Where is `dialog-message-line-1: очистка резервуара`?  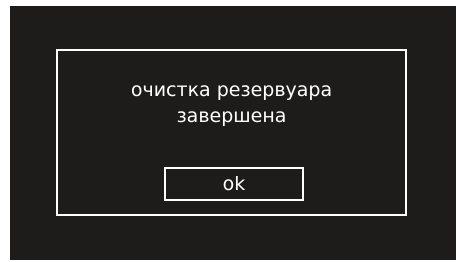 dialog-message-line-1: очистка резервуара is located at coordinates (231, 90).